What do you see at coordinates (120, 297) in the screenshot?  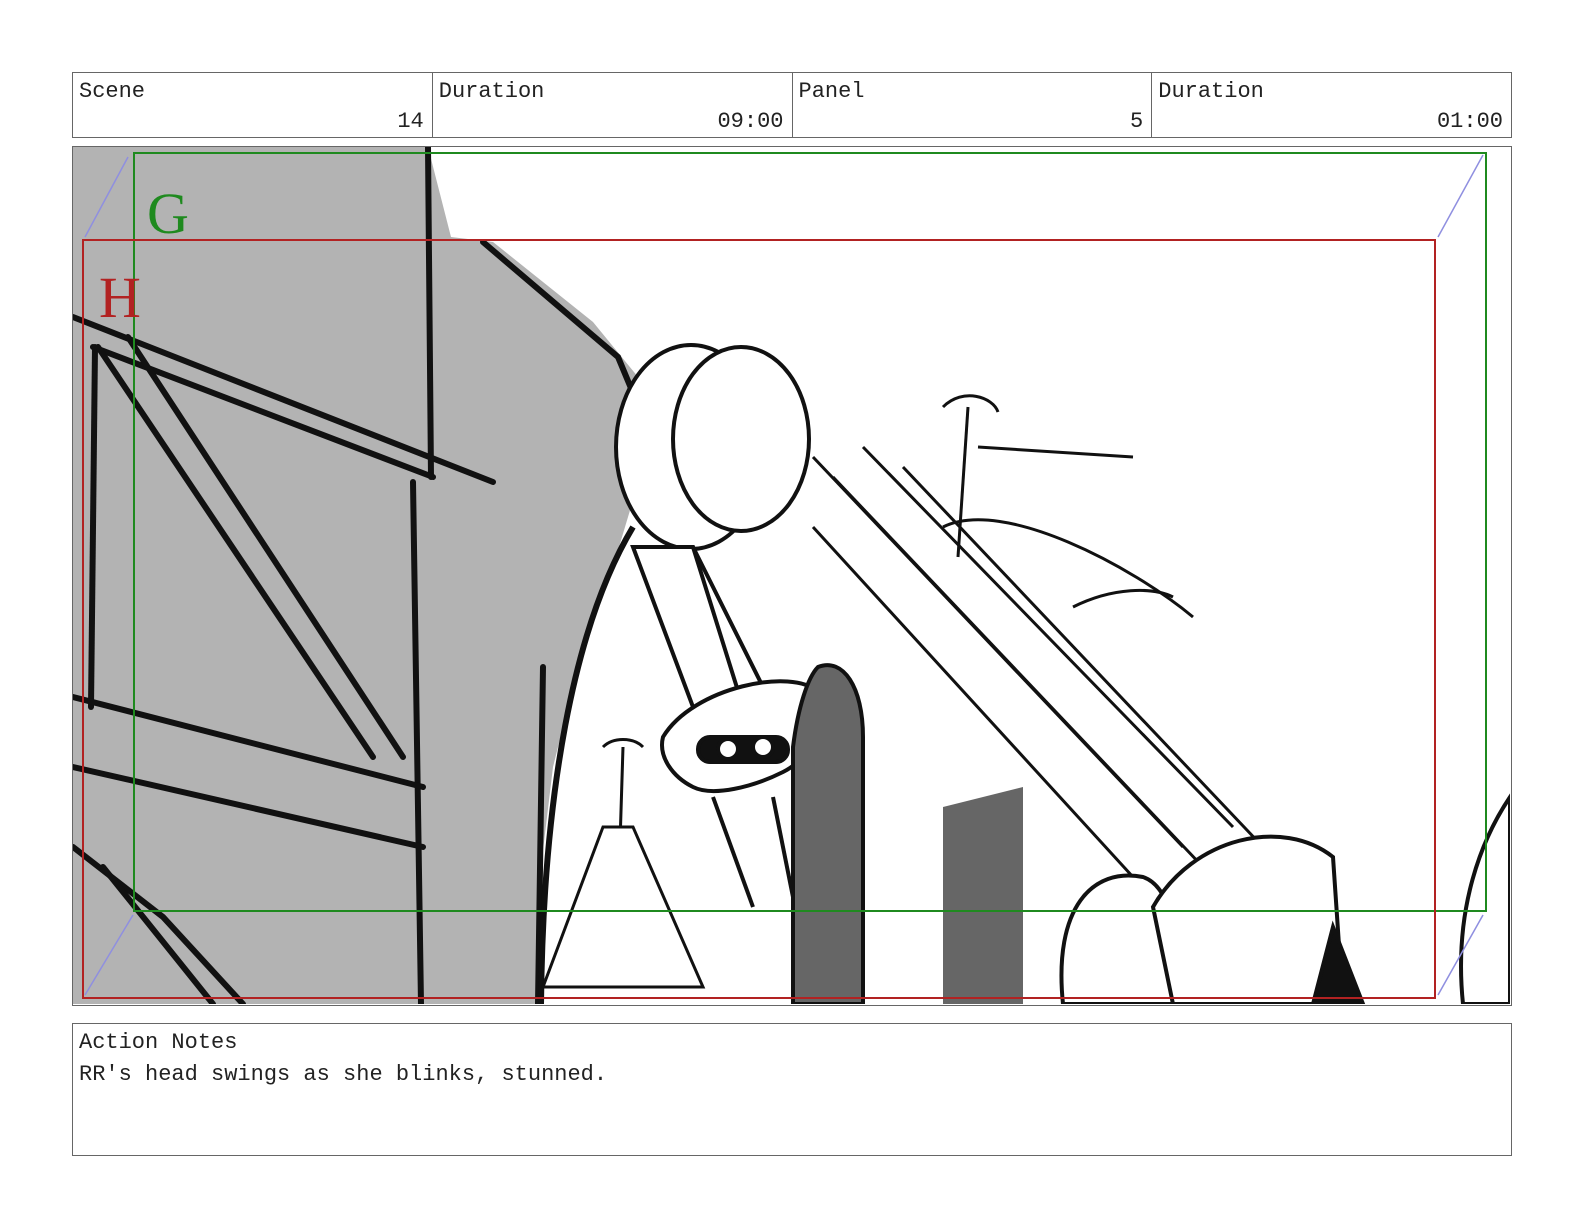 I see `guide-h-letter: H` at bounding box center [120, 297].